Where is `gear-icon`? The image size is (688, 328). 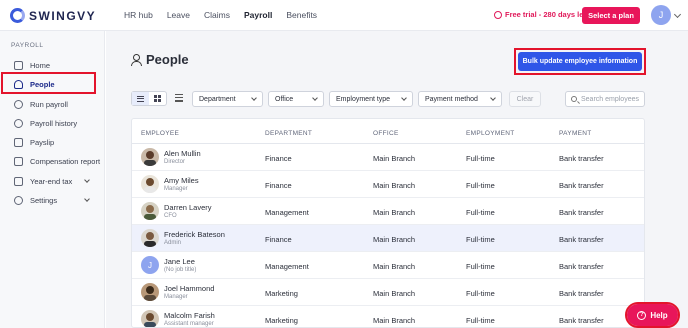 gear-icon is located at coordinates (18, 200).